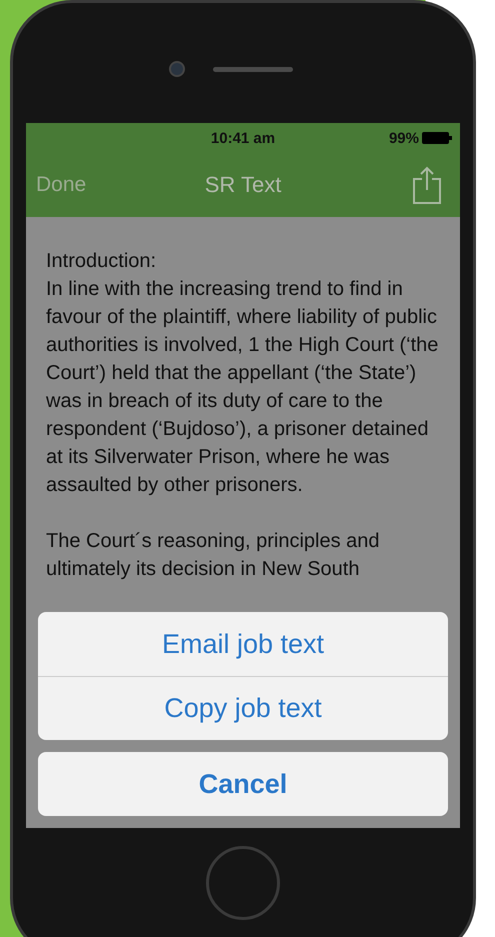 This screenshot has height=937, width=495. Describe the element at coordinates (403, 138) in the screenshot. I see `battery-percent: 99%` at that location.